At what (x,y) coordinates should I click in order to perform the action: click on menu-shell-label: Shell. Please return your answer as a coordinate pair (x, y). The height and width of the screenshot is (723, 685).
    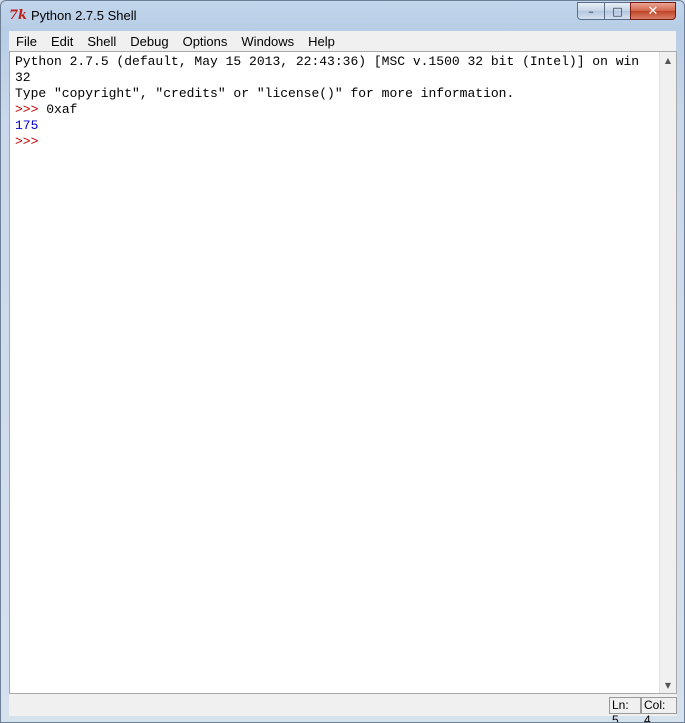
    Looking at the image, I should click on (102, 41).